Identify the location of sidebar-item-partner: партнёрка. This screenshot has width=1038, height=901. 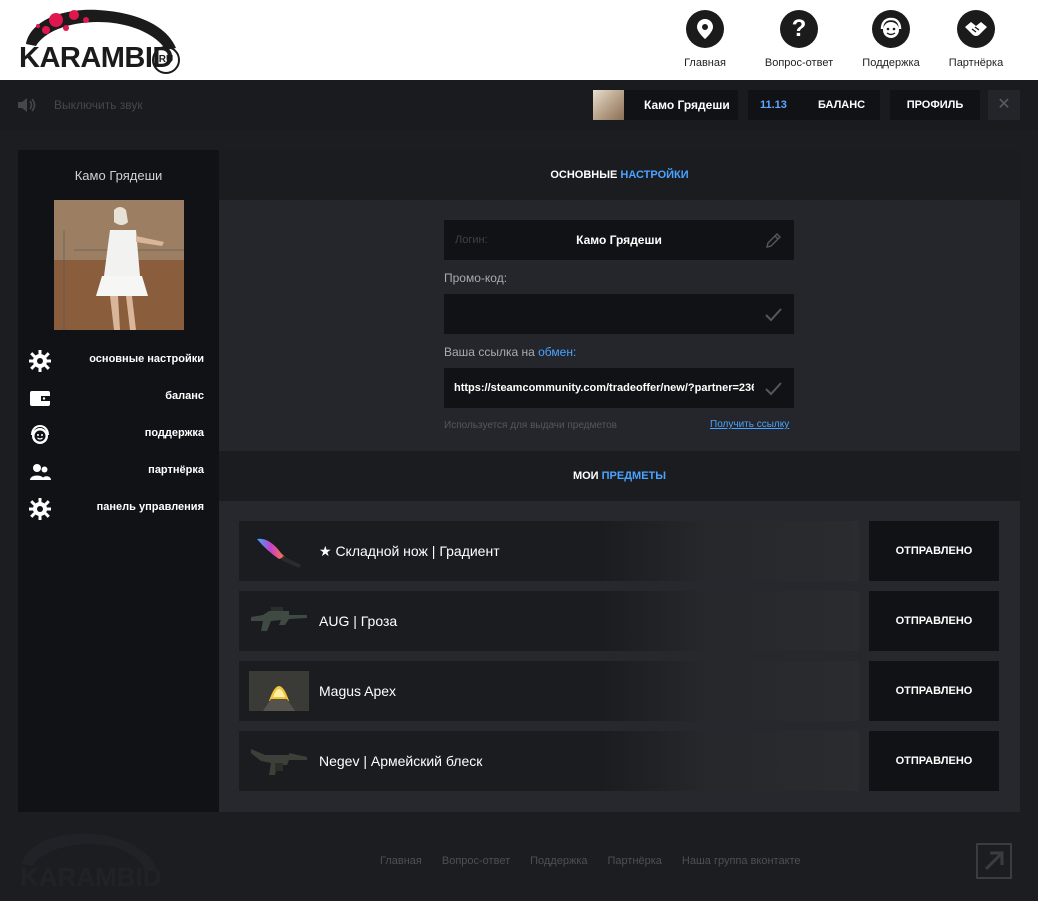
(118, 472).